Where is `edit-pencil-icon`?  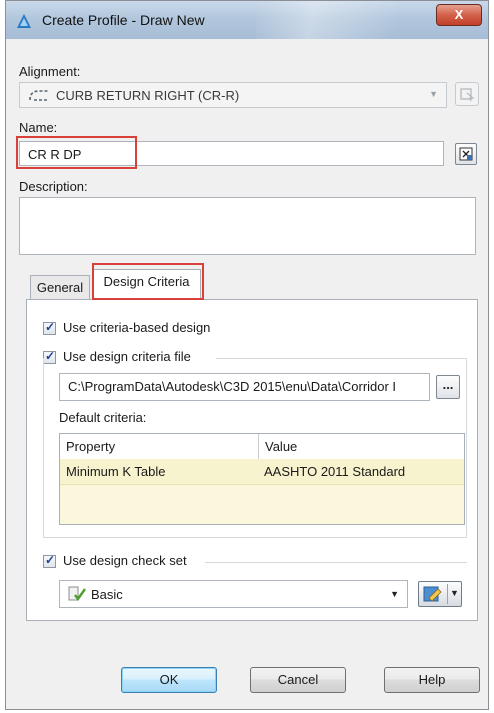
edit-pencil-icon is located at coordinates (432, 594).